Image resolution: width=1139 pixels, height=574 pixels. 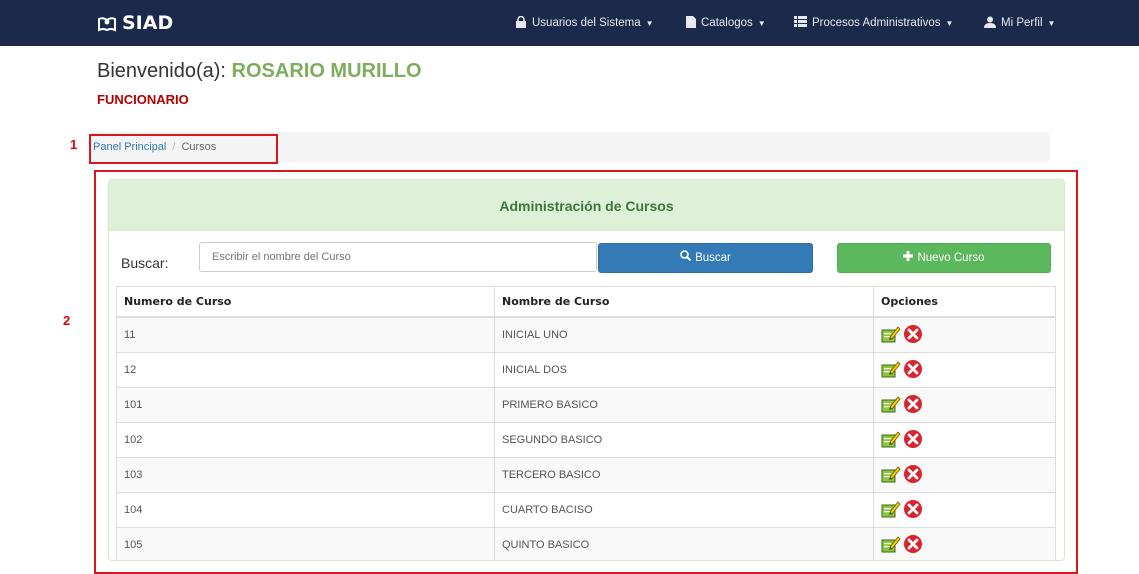 What do you see at coordinates (326, 71) in the screenshot?
I see `user-name: ROSARIO MURILLO` at bounding box center [326, 71].